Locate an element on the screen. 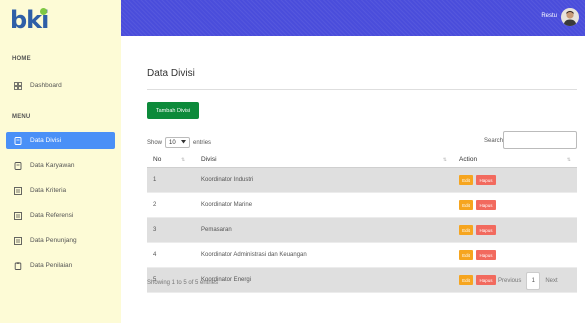 The height and width of the screenshot is (323, 585). title-divider is located at coordinates (362, 89).